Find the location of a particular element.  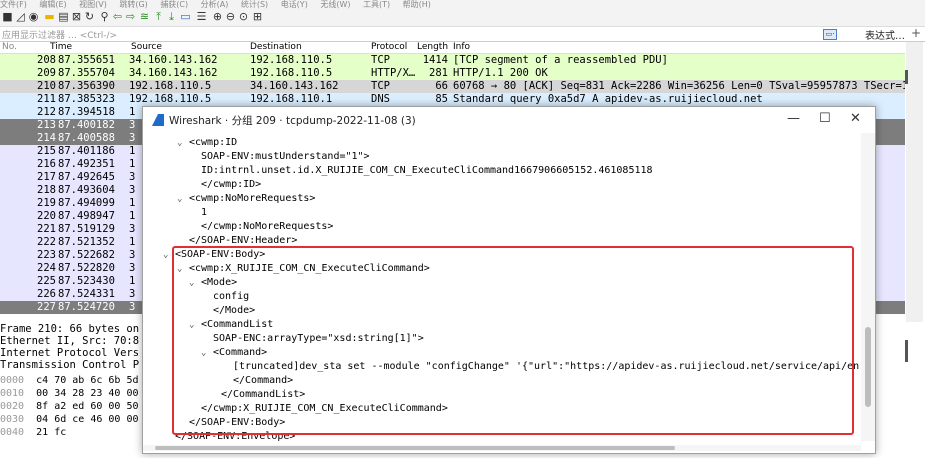

tree-node: ⌄ <cwmp:NoMoreRequests> is located at coordinates (246, 199).